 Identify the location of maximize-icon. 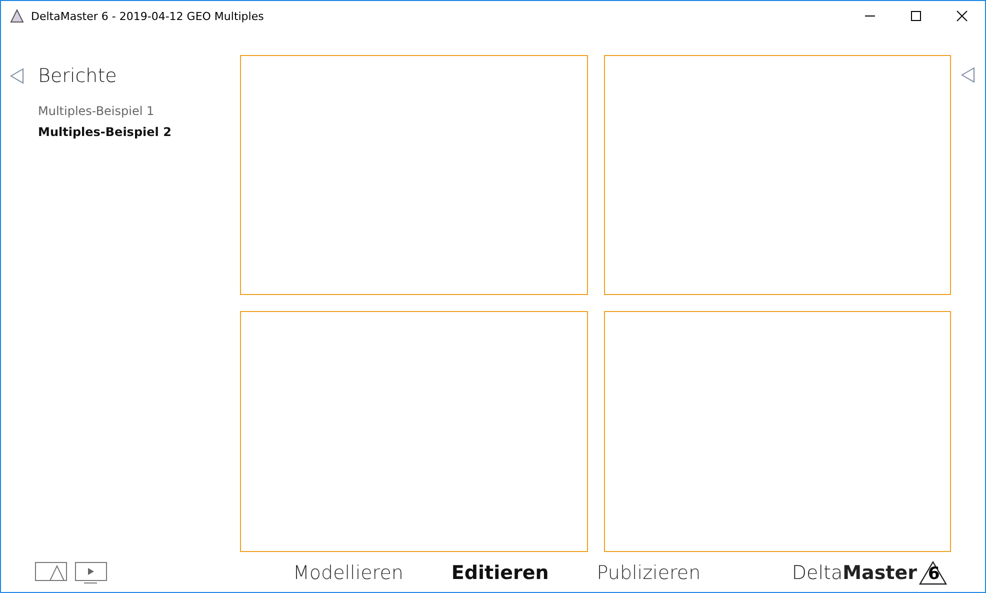
(916, 16).